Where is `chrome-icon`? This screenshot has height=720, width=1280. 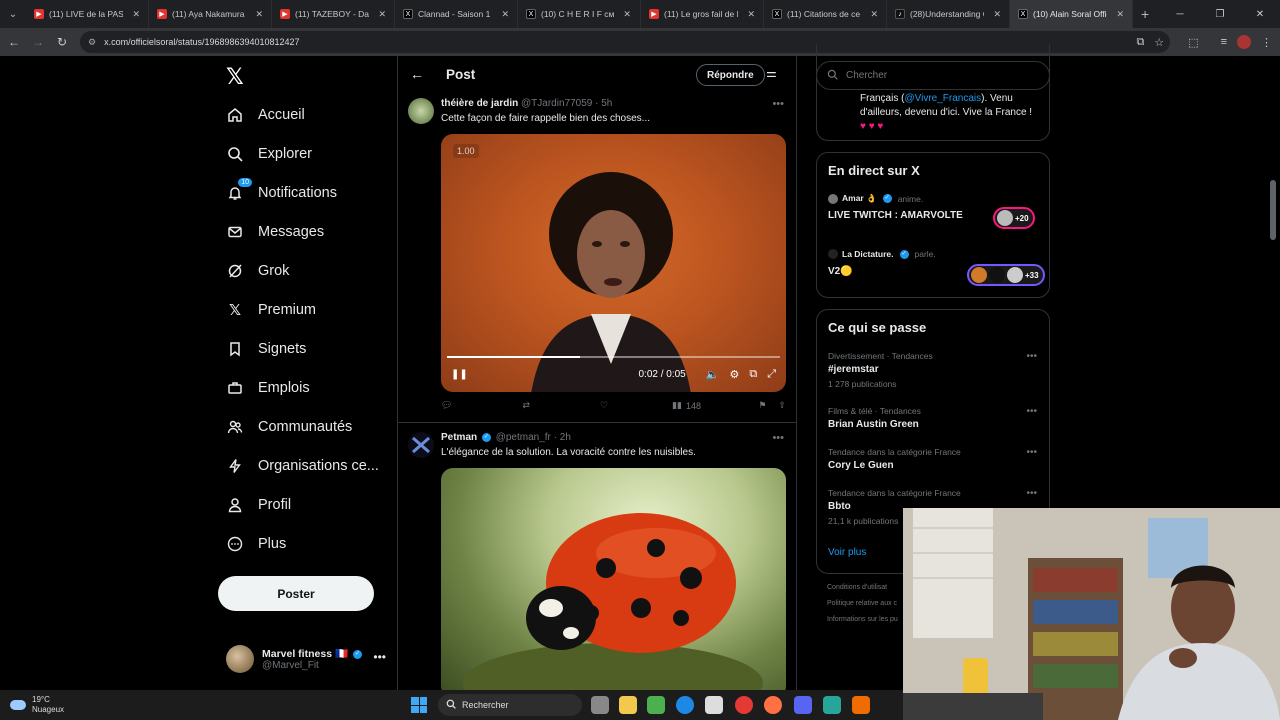 chrome-icon is located at coordinates (744, 705).